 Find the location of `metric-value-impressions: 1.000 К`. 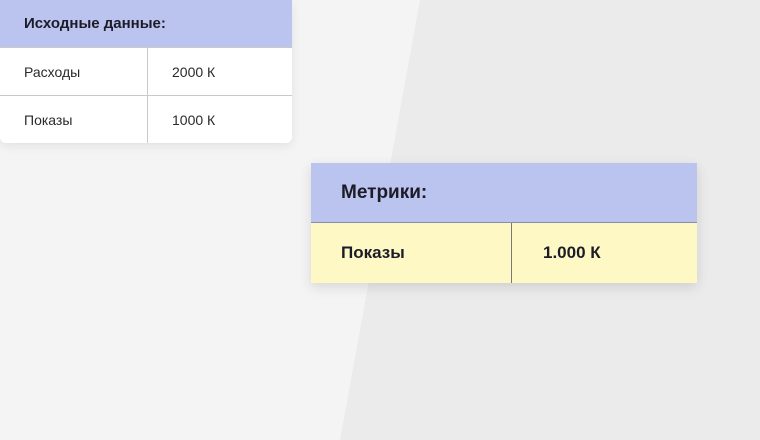

metric-value-impressions: 1.000 К is located at coordinates (572, 252).